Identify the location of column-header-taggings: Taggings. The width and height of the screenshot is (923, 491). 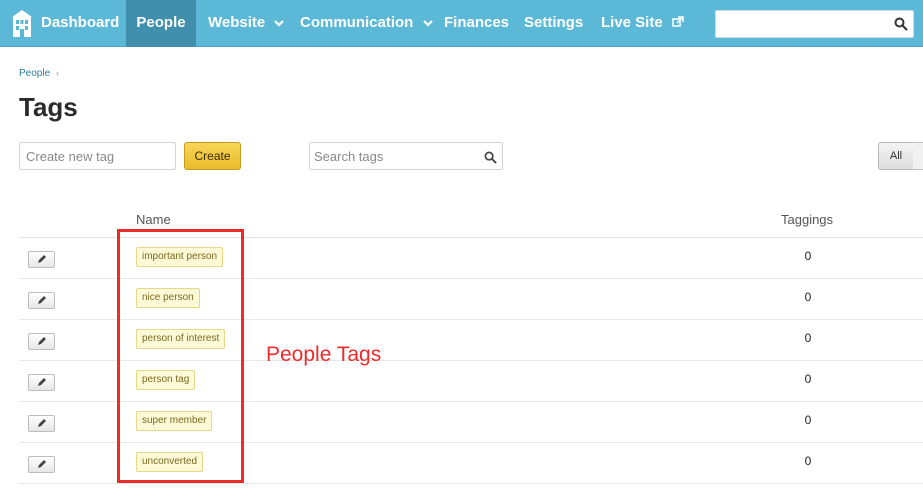
(807, 219).